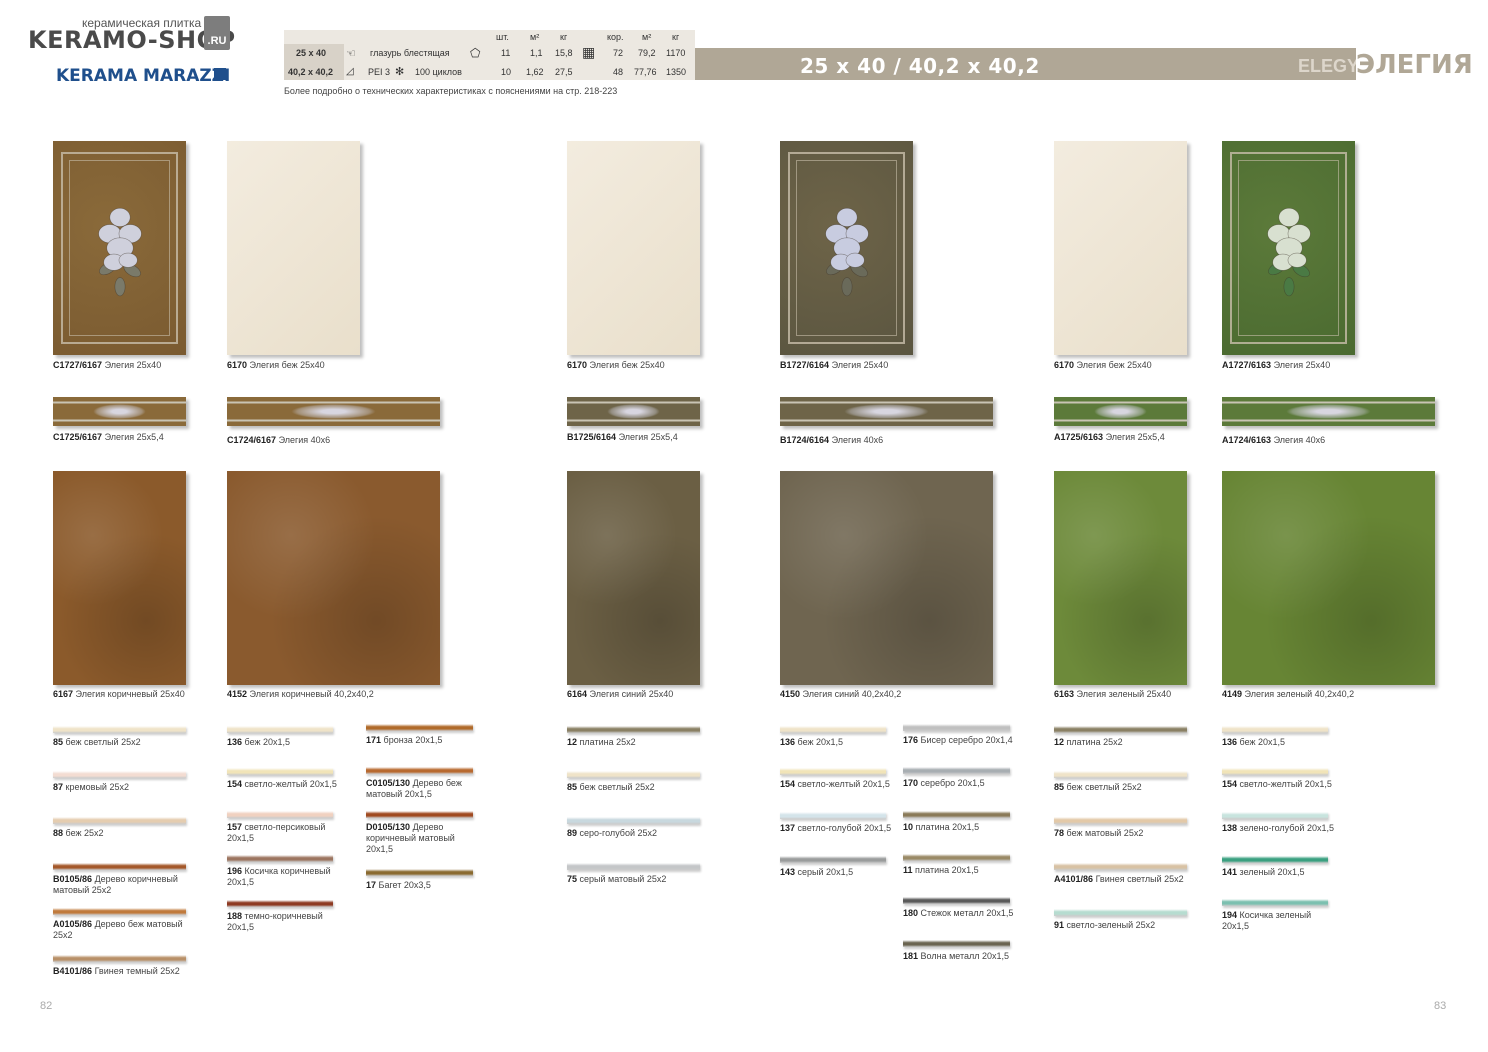  What do you see at coordinates (825, 872) in the screenshot?
I see `product-name: серый 20x1,5` at bounding box center [825, 872].